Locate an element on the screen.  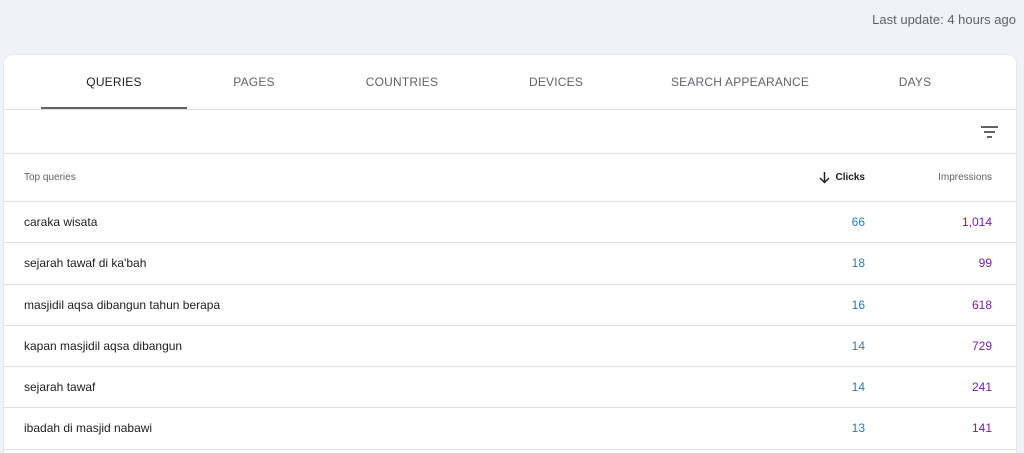
table-row: sejarah tawaf di ka'bah 18 99 is located at coordinates (510, 264).